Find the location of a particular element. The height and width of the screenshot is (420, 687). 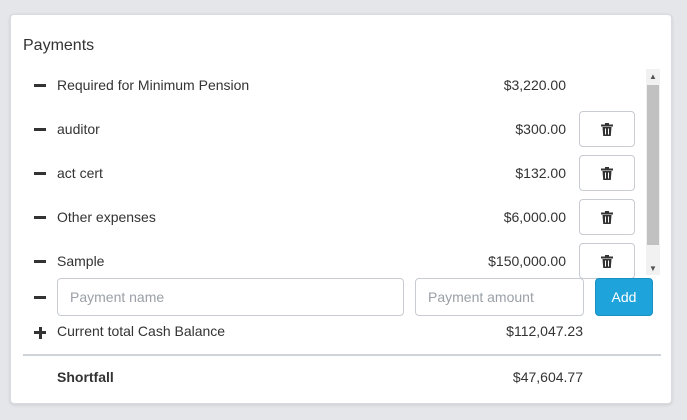

payments-scrollbar: ▲ ▼ is located at coordinates (653, 172).